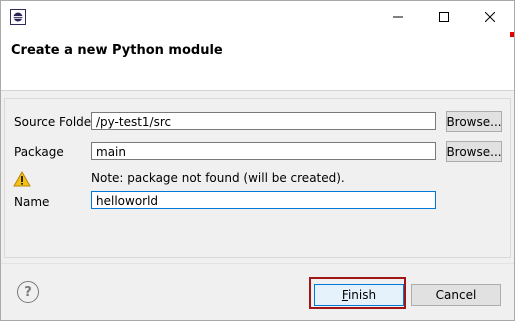 The height and width of the screenshot is (321, 515). I want to click on finish-label: Finish, so click(359, 295).